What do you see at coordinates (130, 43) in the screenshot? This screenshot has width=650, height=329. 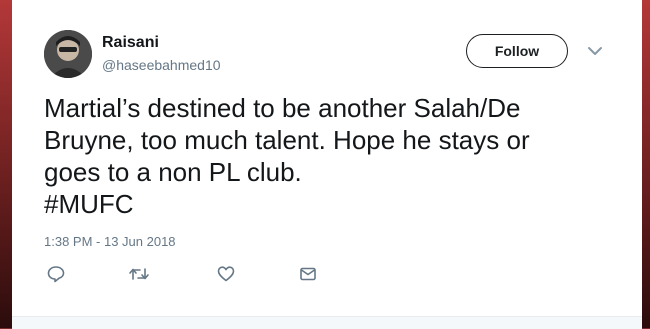 I see `author-name: Raisani` at bounding box center [130, 43].